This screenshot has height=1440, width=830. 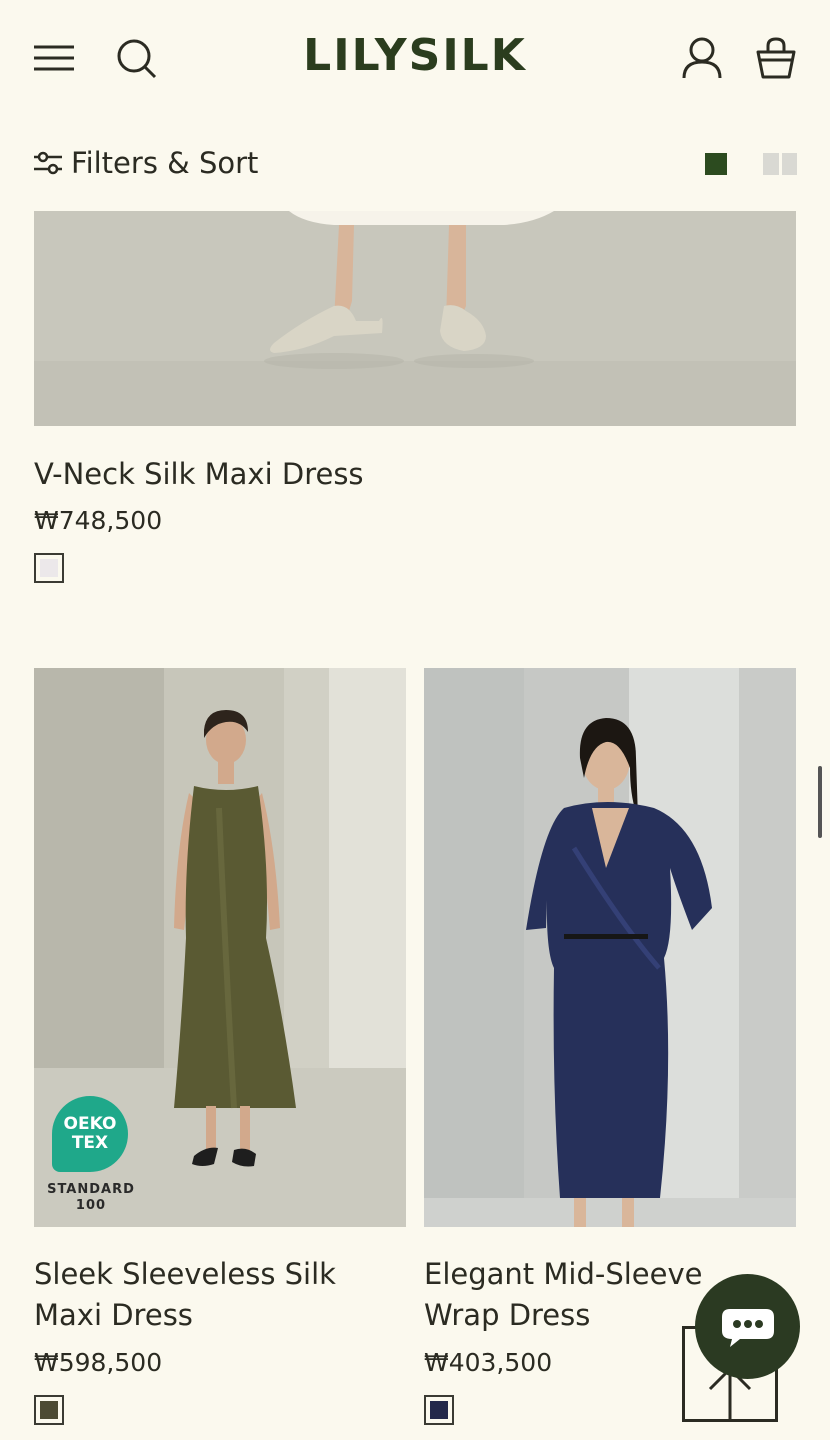 I want to click on filters-sort-label: Filters & Sort, so click(x=165, y=163).